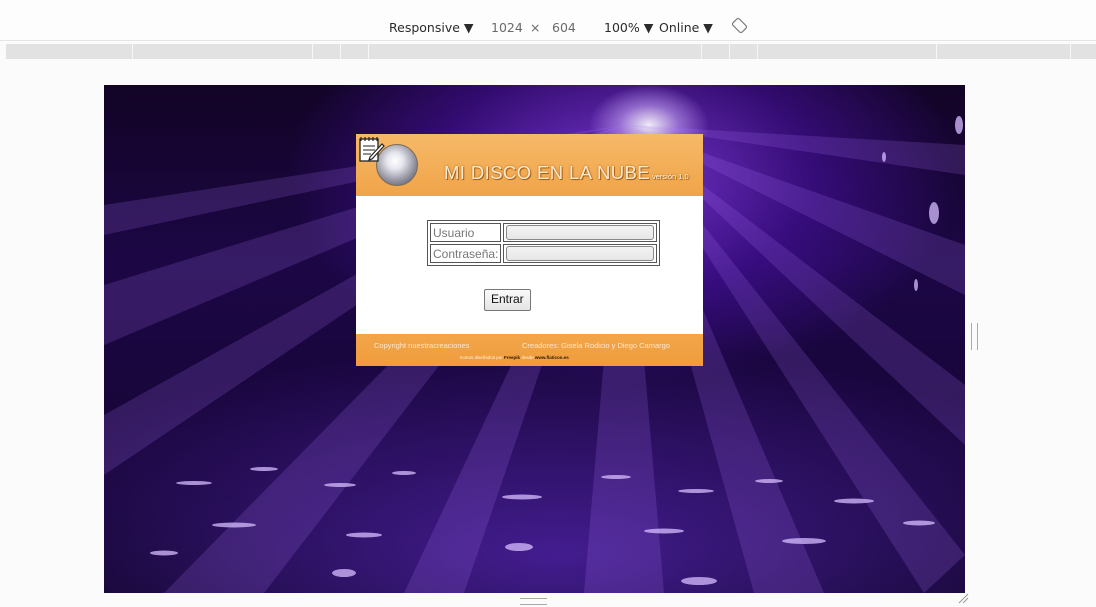 The height and width of the screenshot is (607, 1096). Describe the element at coordinates (431, 27) in the screenshot. I see `device-selector: Responsive ▼` at that location.